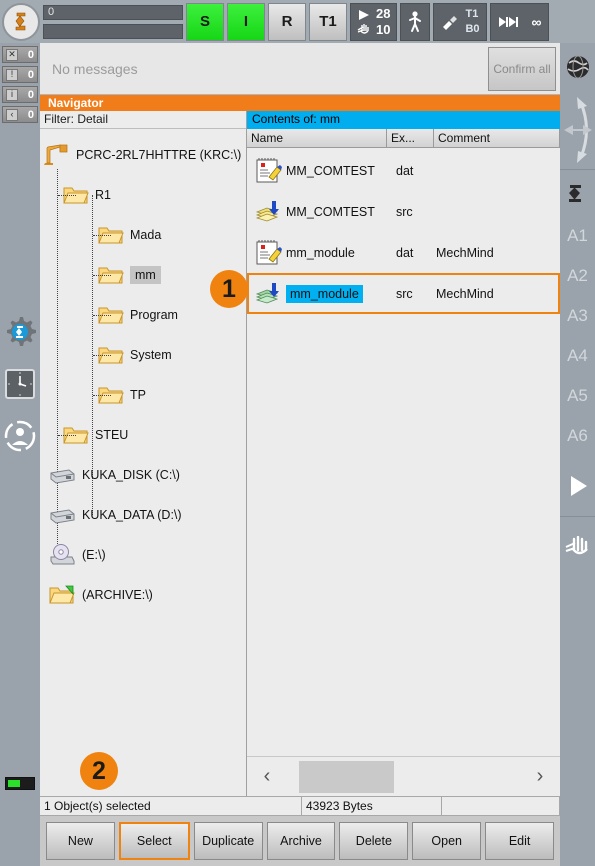 The image size is (595, 866). Describe the element at coordinates (497, 138) in the screenshot. I see `column-header-comment: Comment` at that location.